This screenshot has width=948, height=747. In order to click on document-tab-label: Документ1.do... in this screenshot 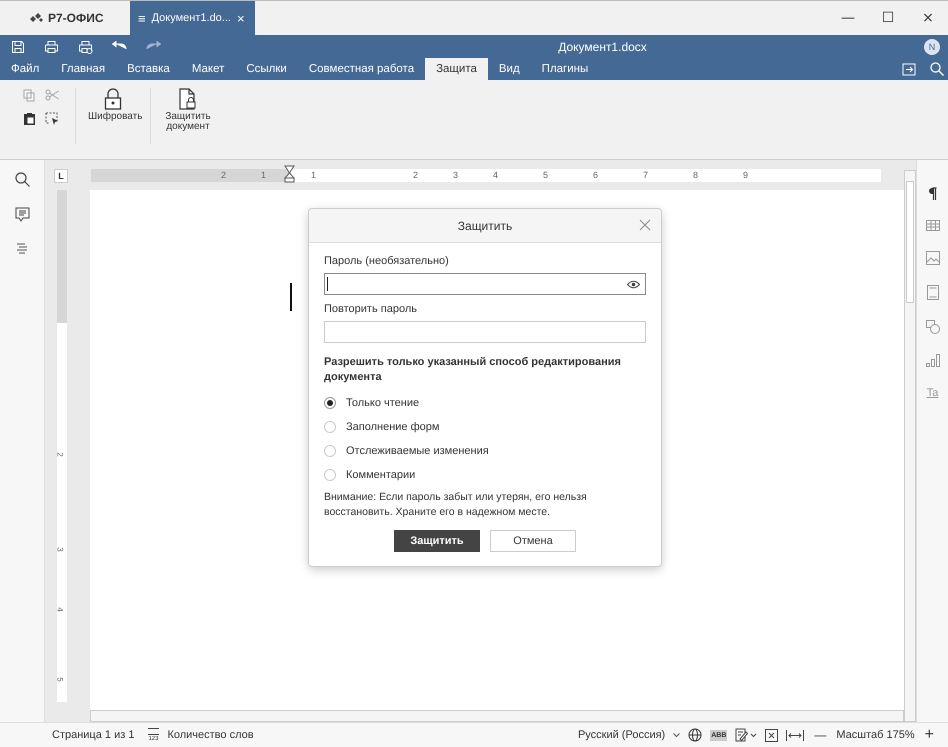, I will do `click(191, 18)`.